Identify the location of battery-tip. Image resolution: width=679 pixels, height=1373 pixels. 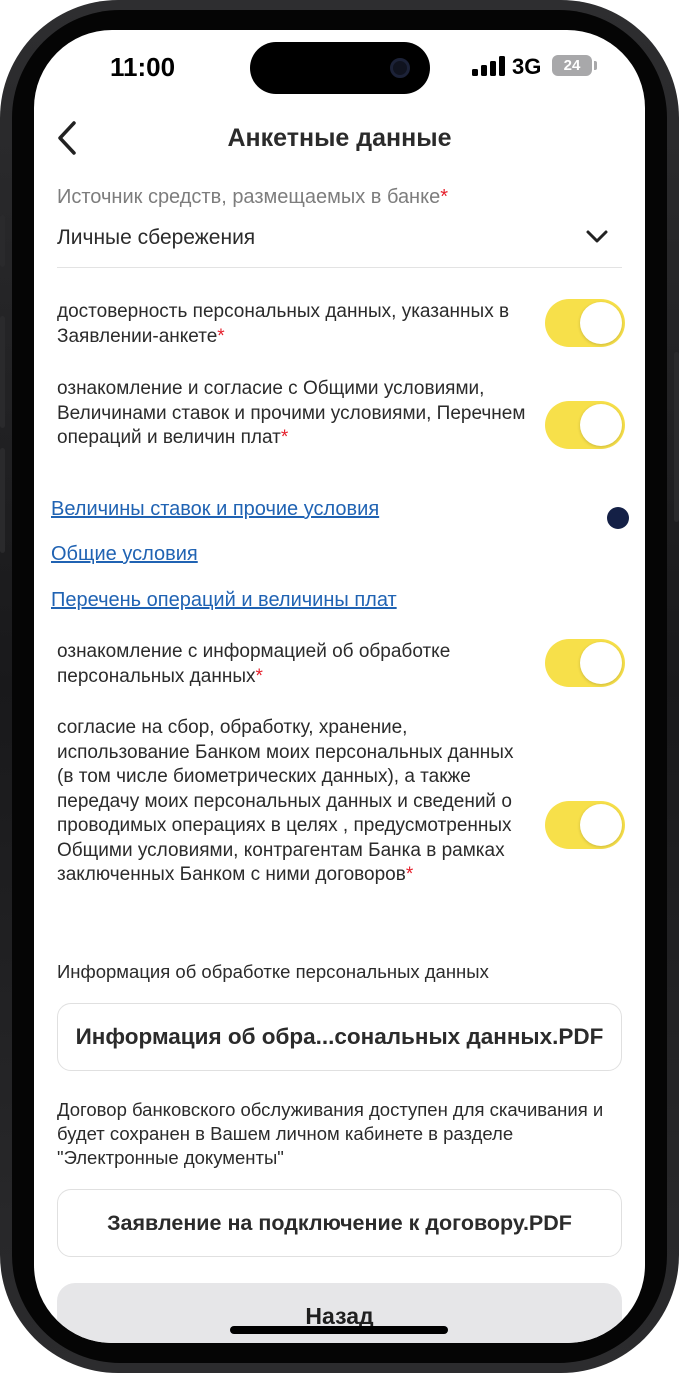
(595, 65).